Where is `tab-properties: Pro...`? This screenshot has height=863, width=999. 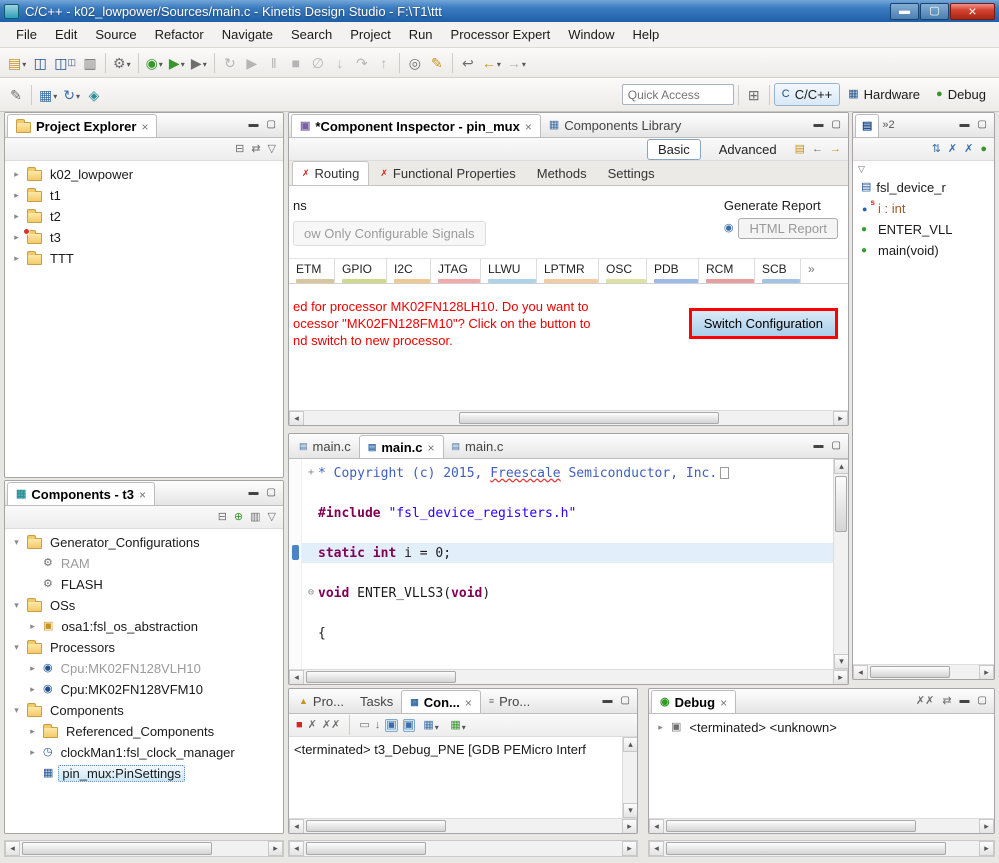 tab-properties: Pro... is located at coordinates (509, 701).